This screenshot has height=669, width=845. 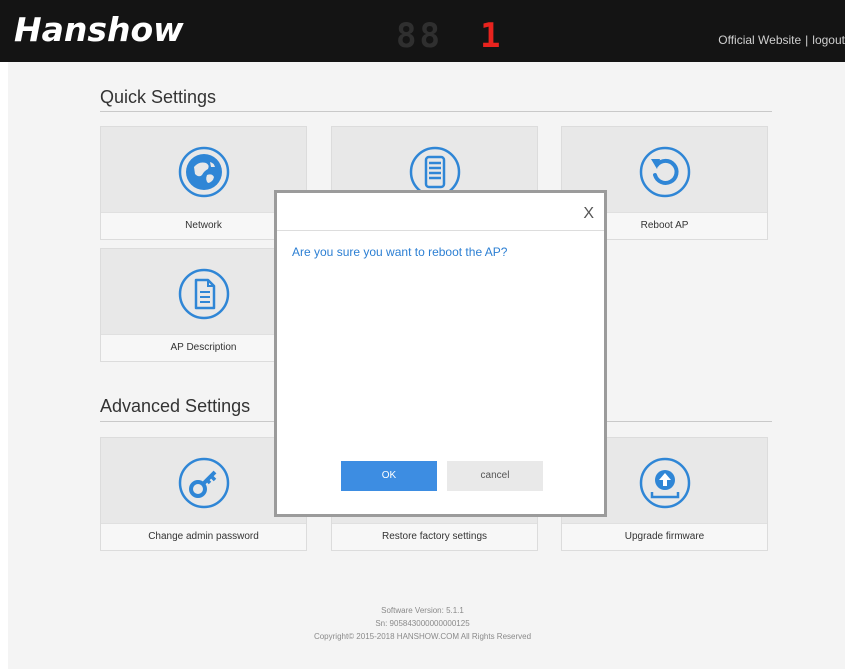 What do you see at coordinates (203, 536) in the screenshot?
I see `change-admin-password-tile-label: Change admin password` at bounding box center [203, 536].